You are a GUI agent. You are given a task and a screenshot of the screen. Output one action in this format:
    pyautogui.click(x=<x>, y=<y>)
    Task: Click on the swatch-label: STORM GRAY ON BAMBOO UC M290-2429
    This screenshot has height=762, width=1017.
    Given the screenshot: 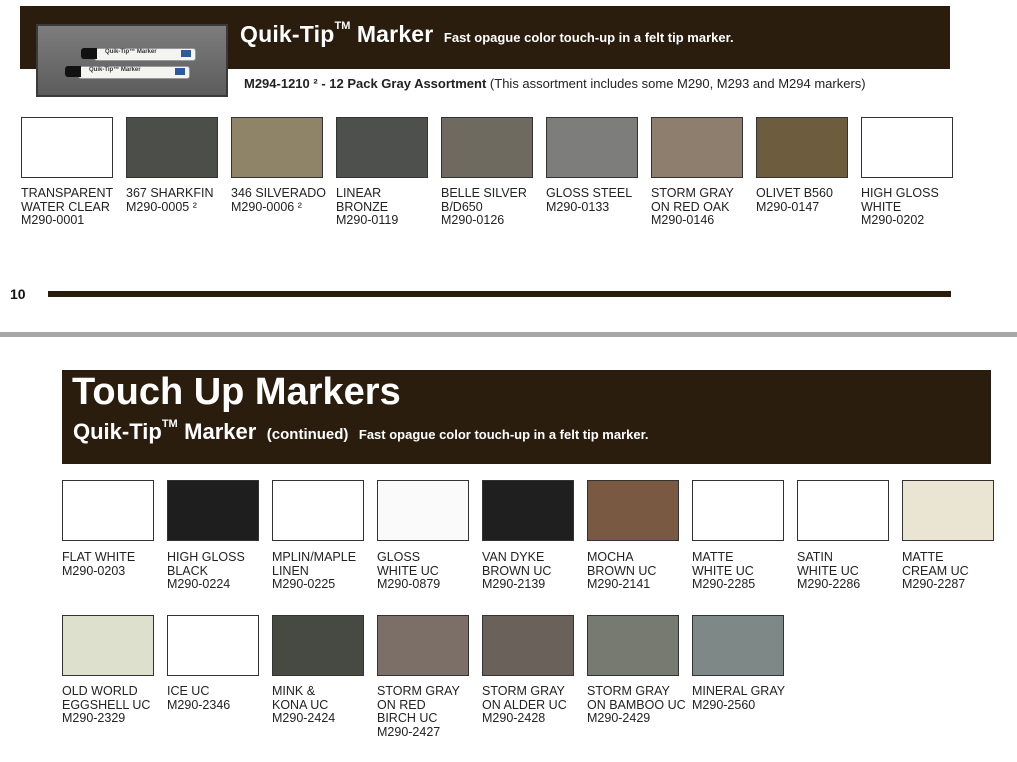 What is the action you would take?
    pyautogui.click(x=642, y=705)
    